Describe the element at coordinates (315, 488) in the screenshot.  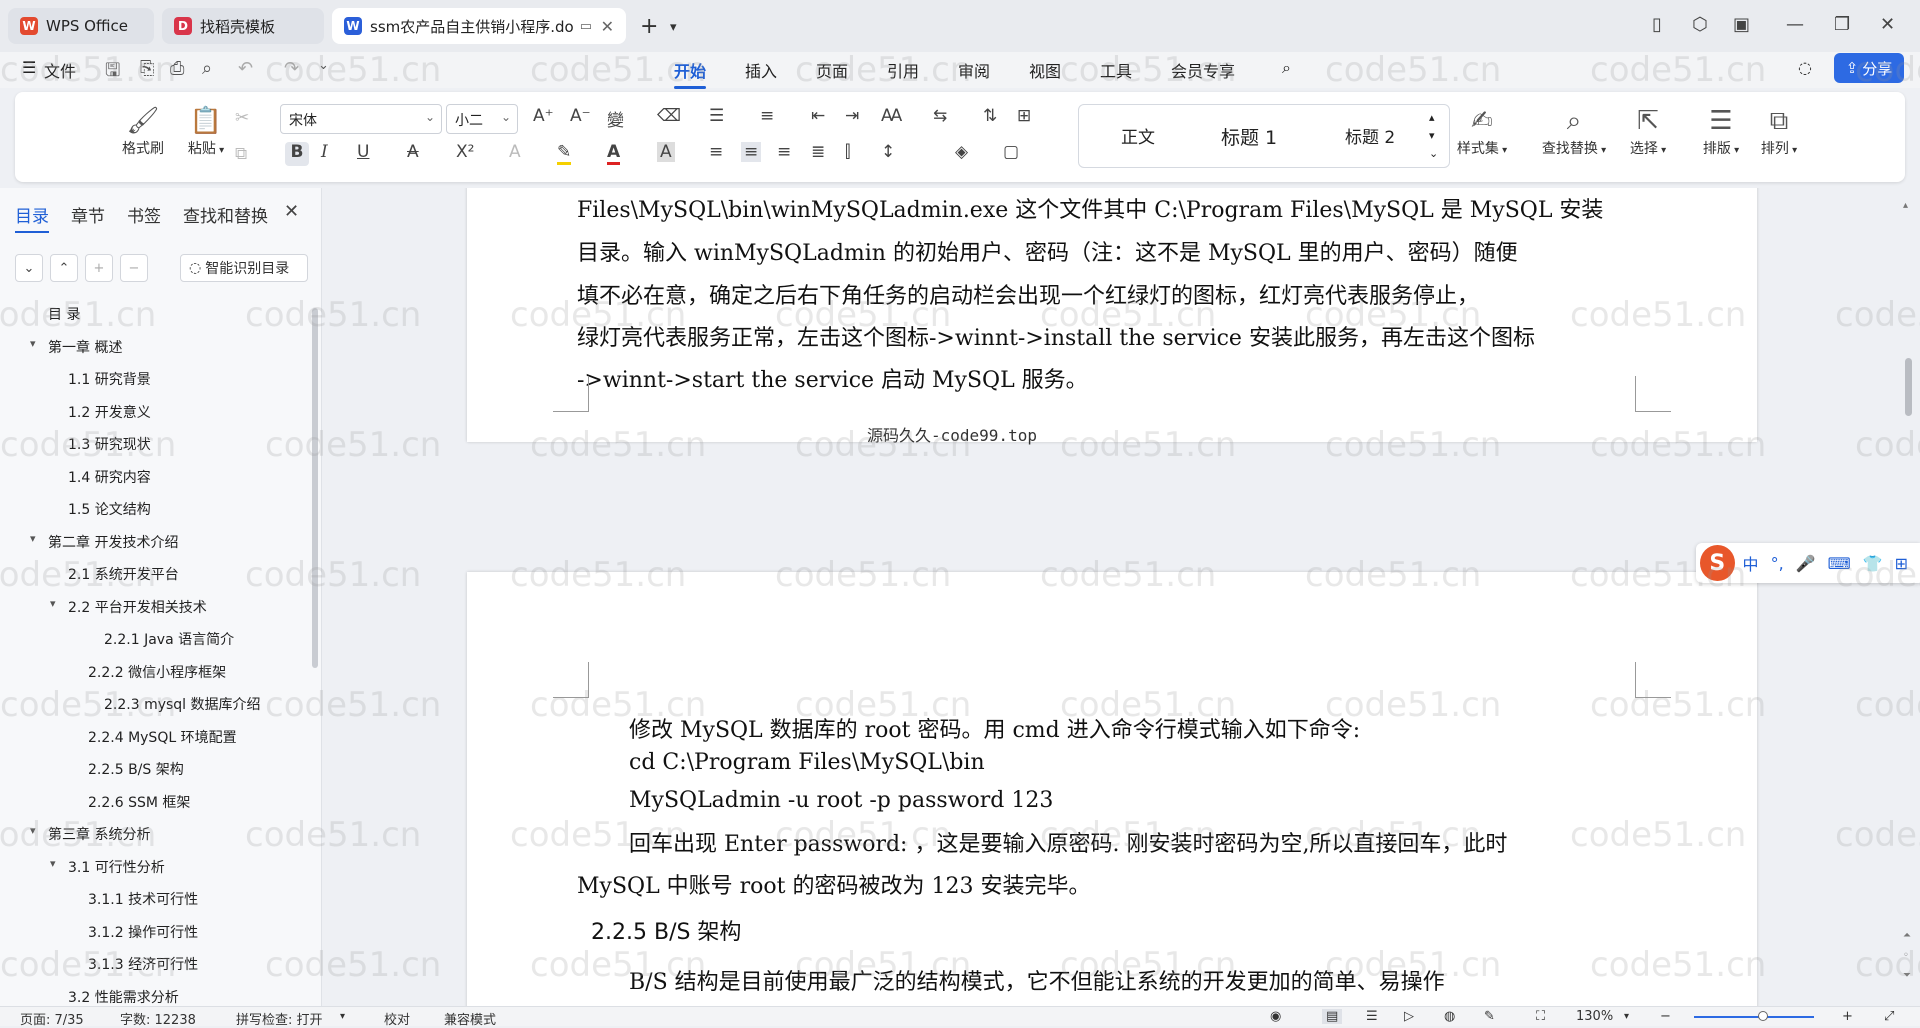
I see `sidebar-scrollbar` at that location.